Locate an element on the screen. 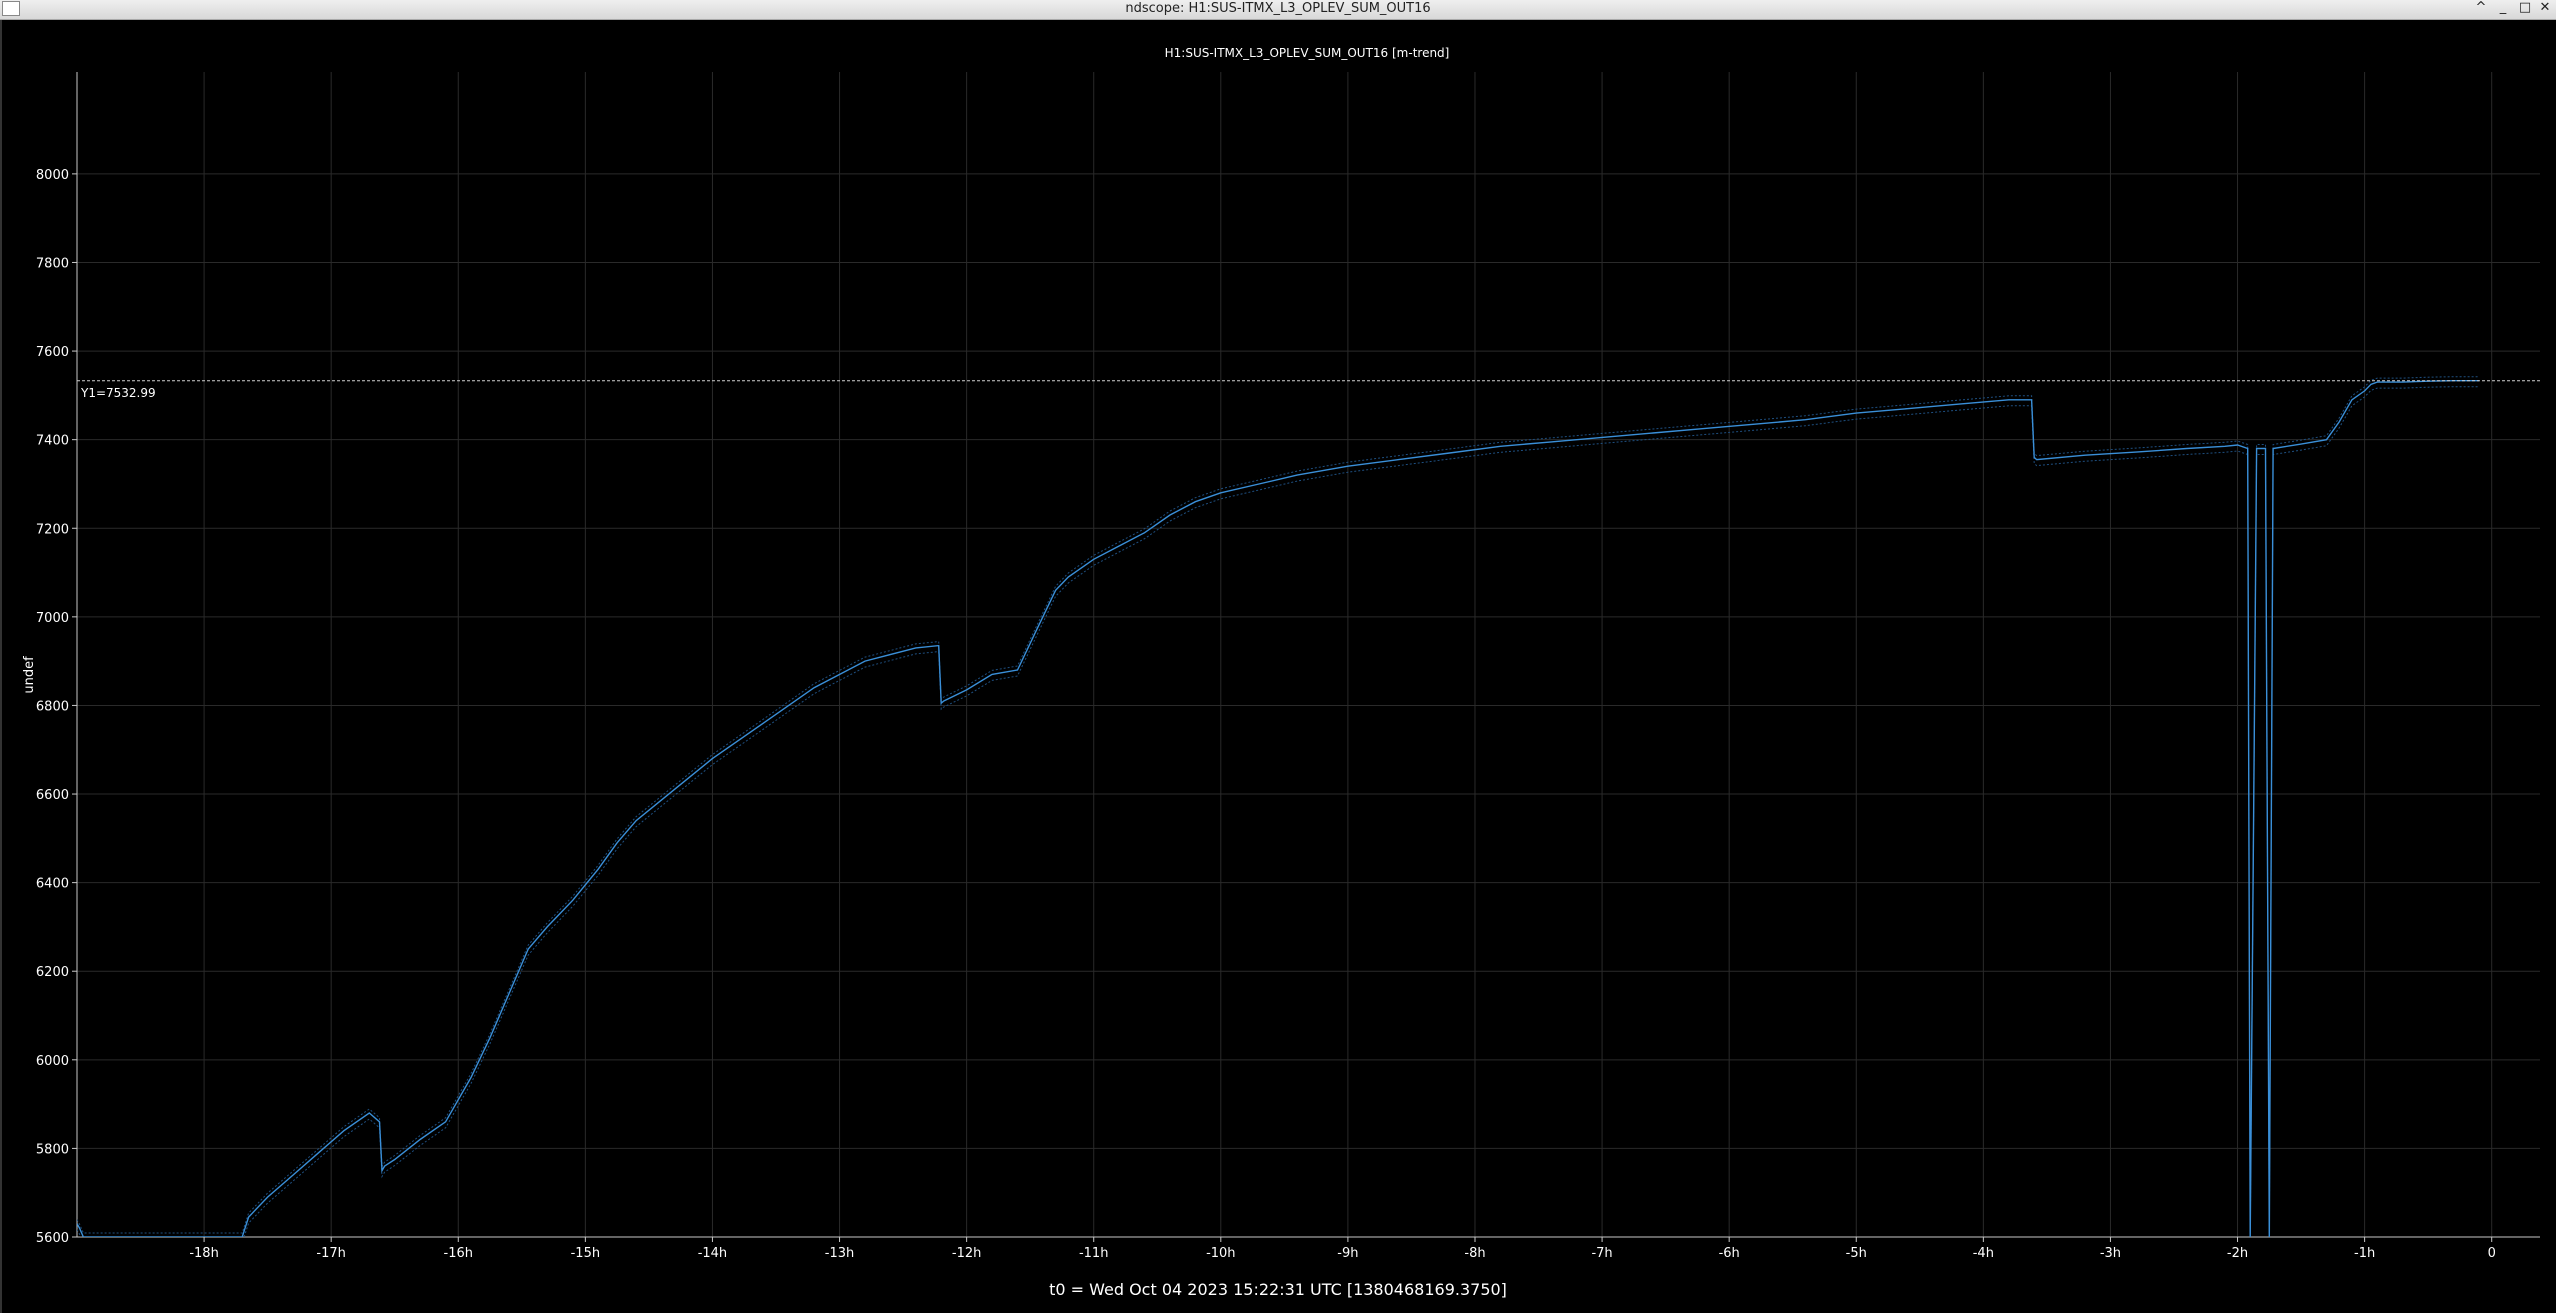 The height and width of the screenshot is (1313, 2556). cursor-label: Y1=7532.99 is located at coordinates (118, 393).